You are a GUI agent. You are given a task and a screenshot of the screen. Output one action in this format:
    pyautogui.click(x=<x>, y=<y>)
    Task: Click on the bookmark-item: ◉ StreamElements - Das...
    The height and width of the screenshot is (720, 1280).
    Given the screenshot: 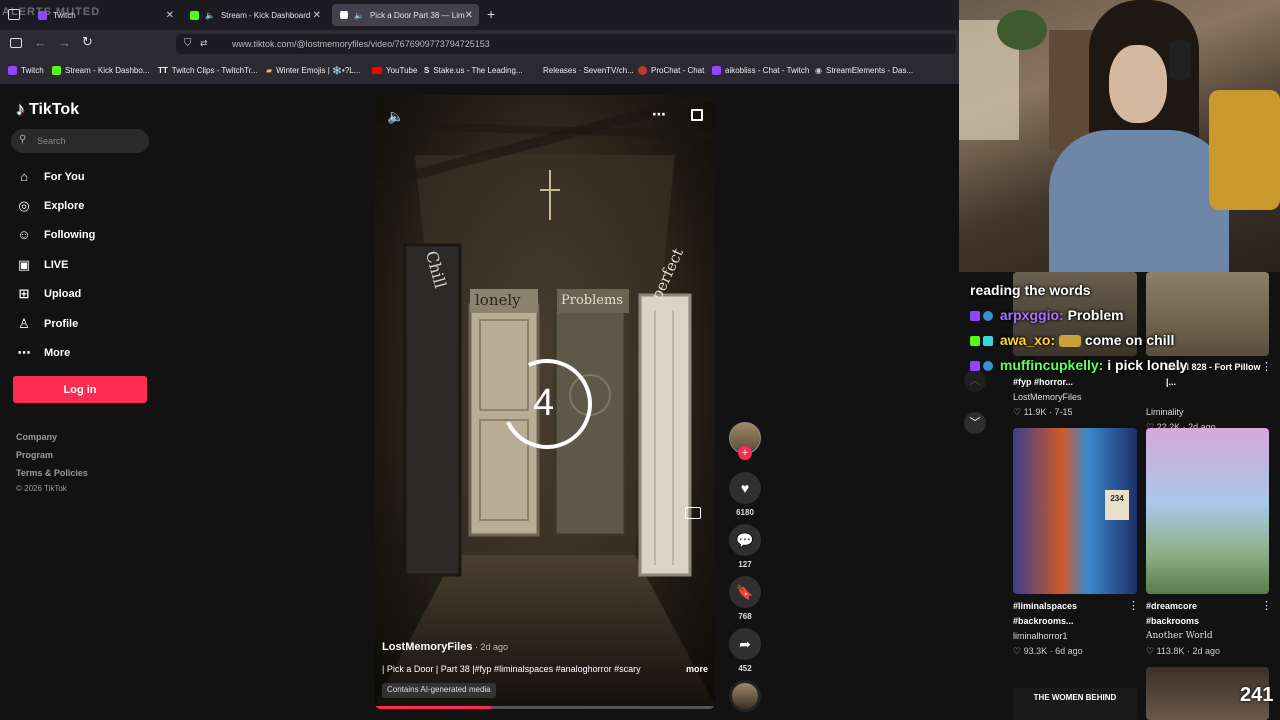 What is the action you would take?
    pyautogui.click(x=864, y=70)
    